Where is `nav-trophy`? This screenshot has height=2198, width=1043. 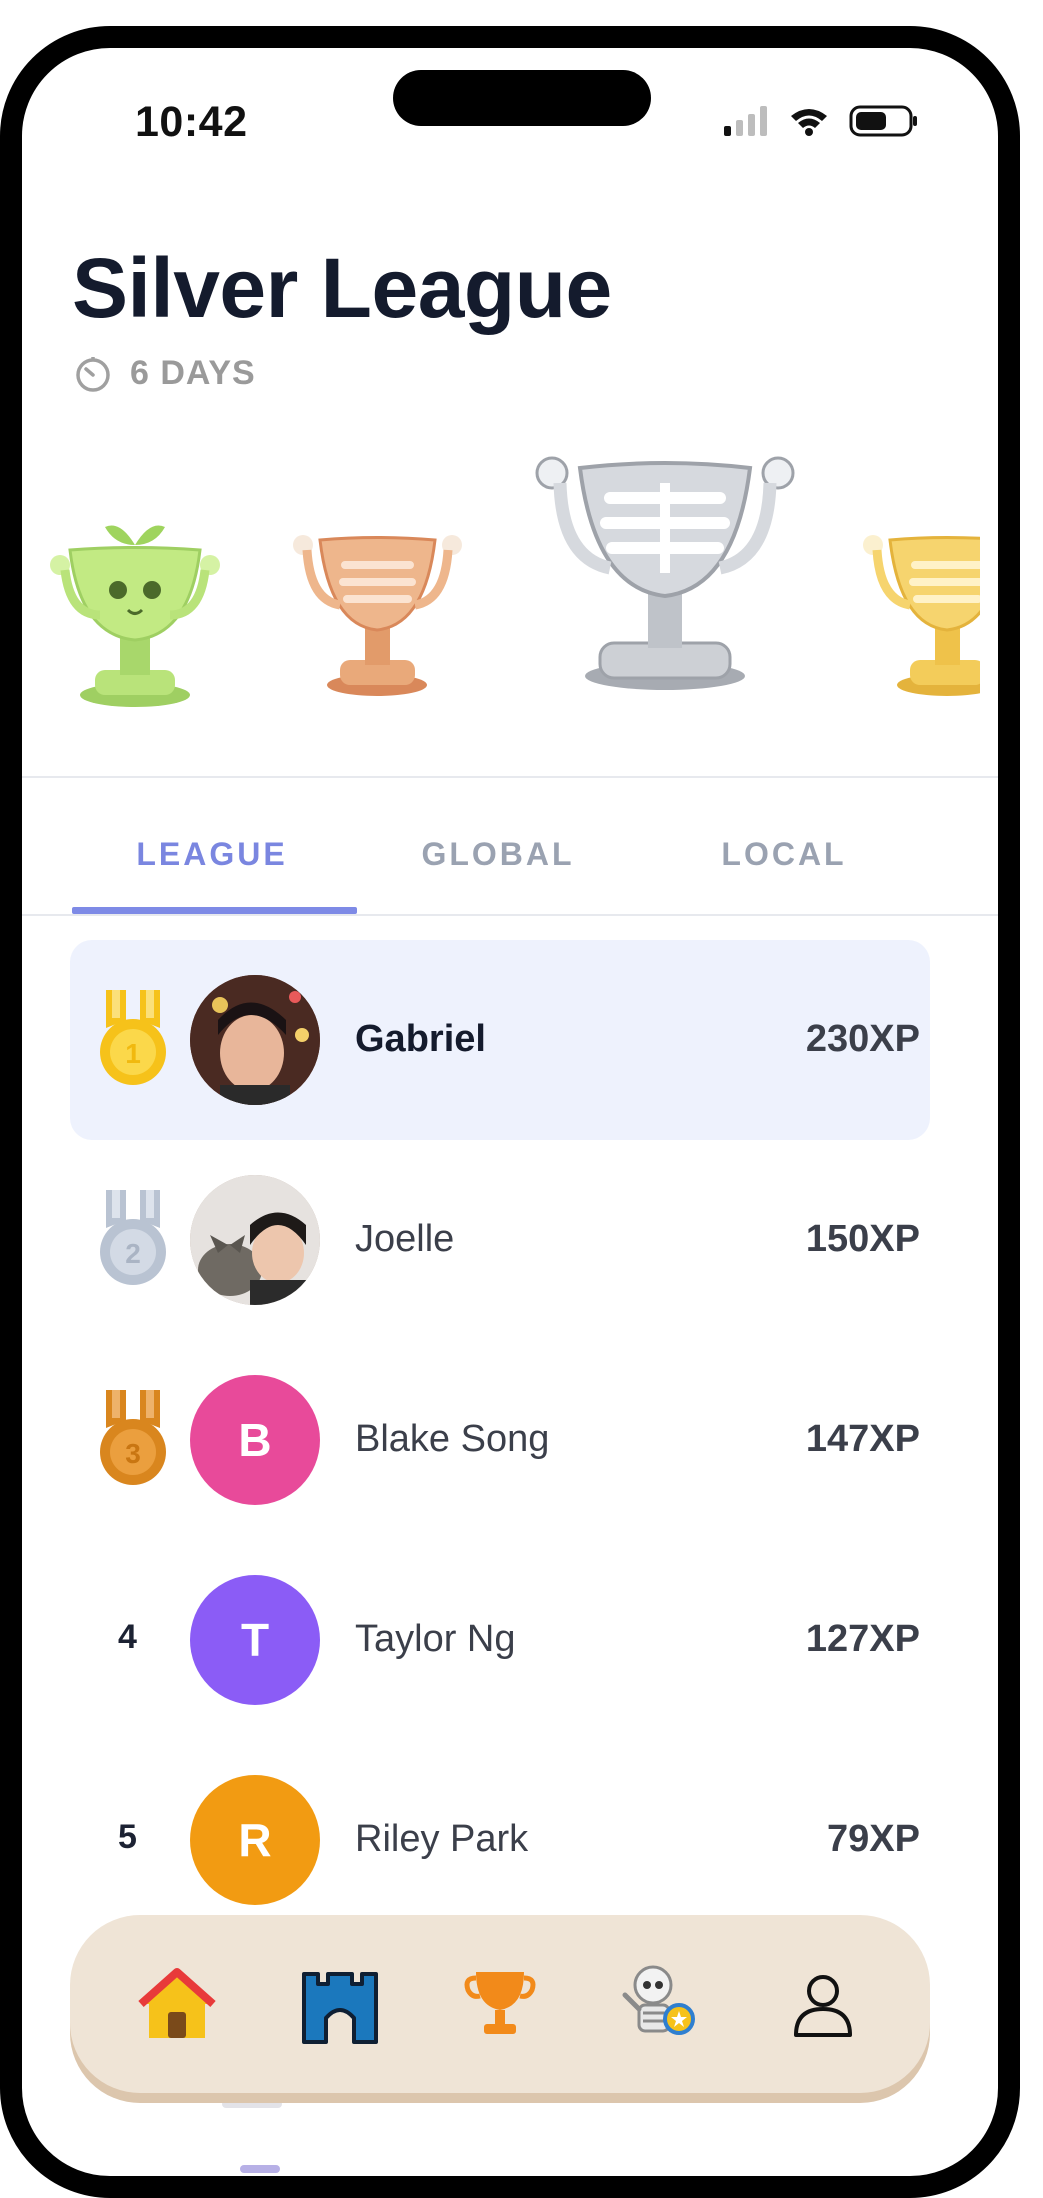 nav-trophy is located at coordinates (500, 2004).